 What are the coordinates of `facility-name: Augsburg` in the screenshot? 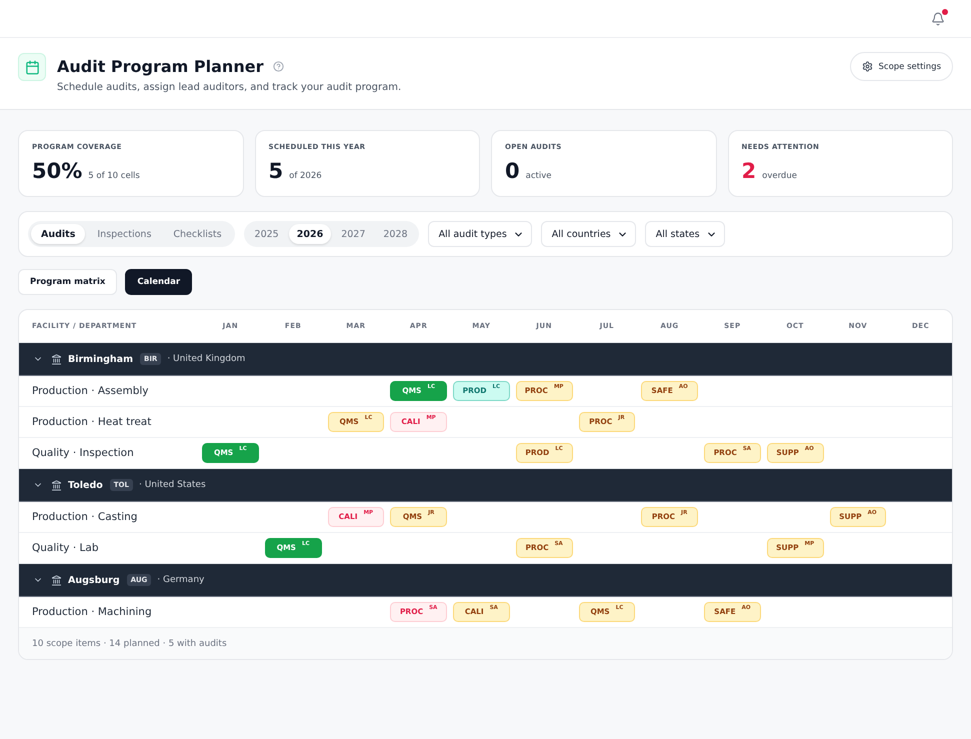 It's located at (94, 580).